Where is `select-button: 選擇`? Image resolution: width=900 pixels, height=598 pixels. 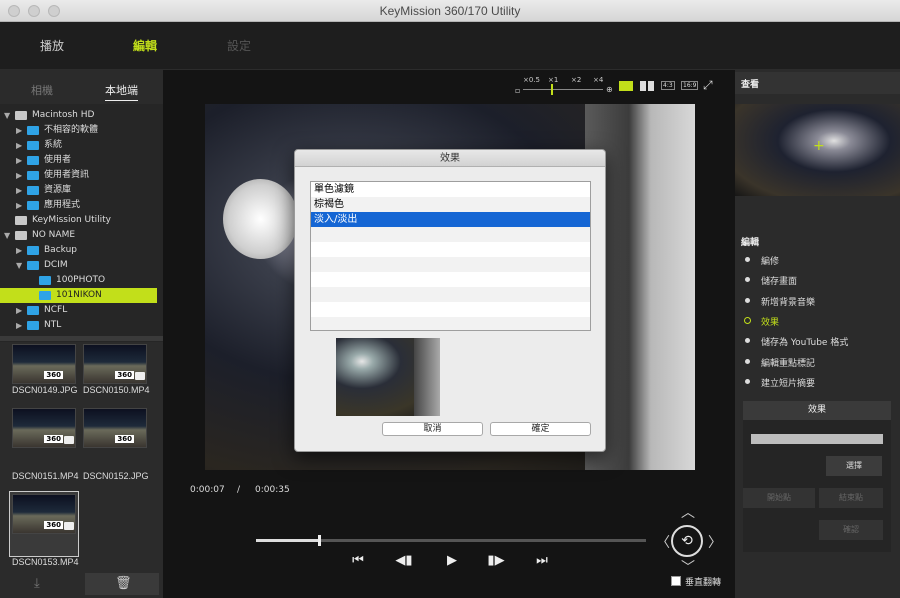 select-button: 選擇 is located at coordinates (854, 466).